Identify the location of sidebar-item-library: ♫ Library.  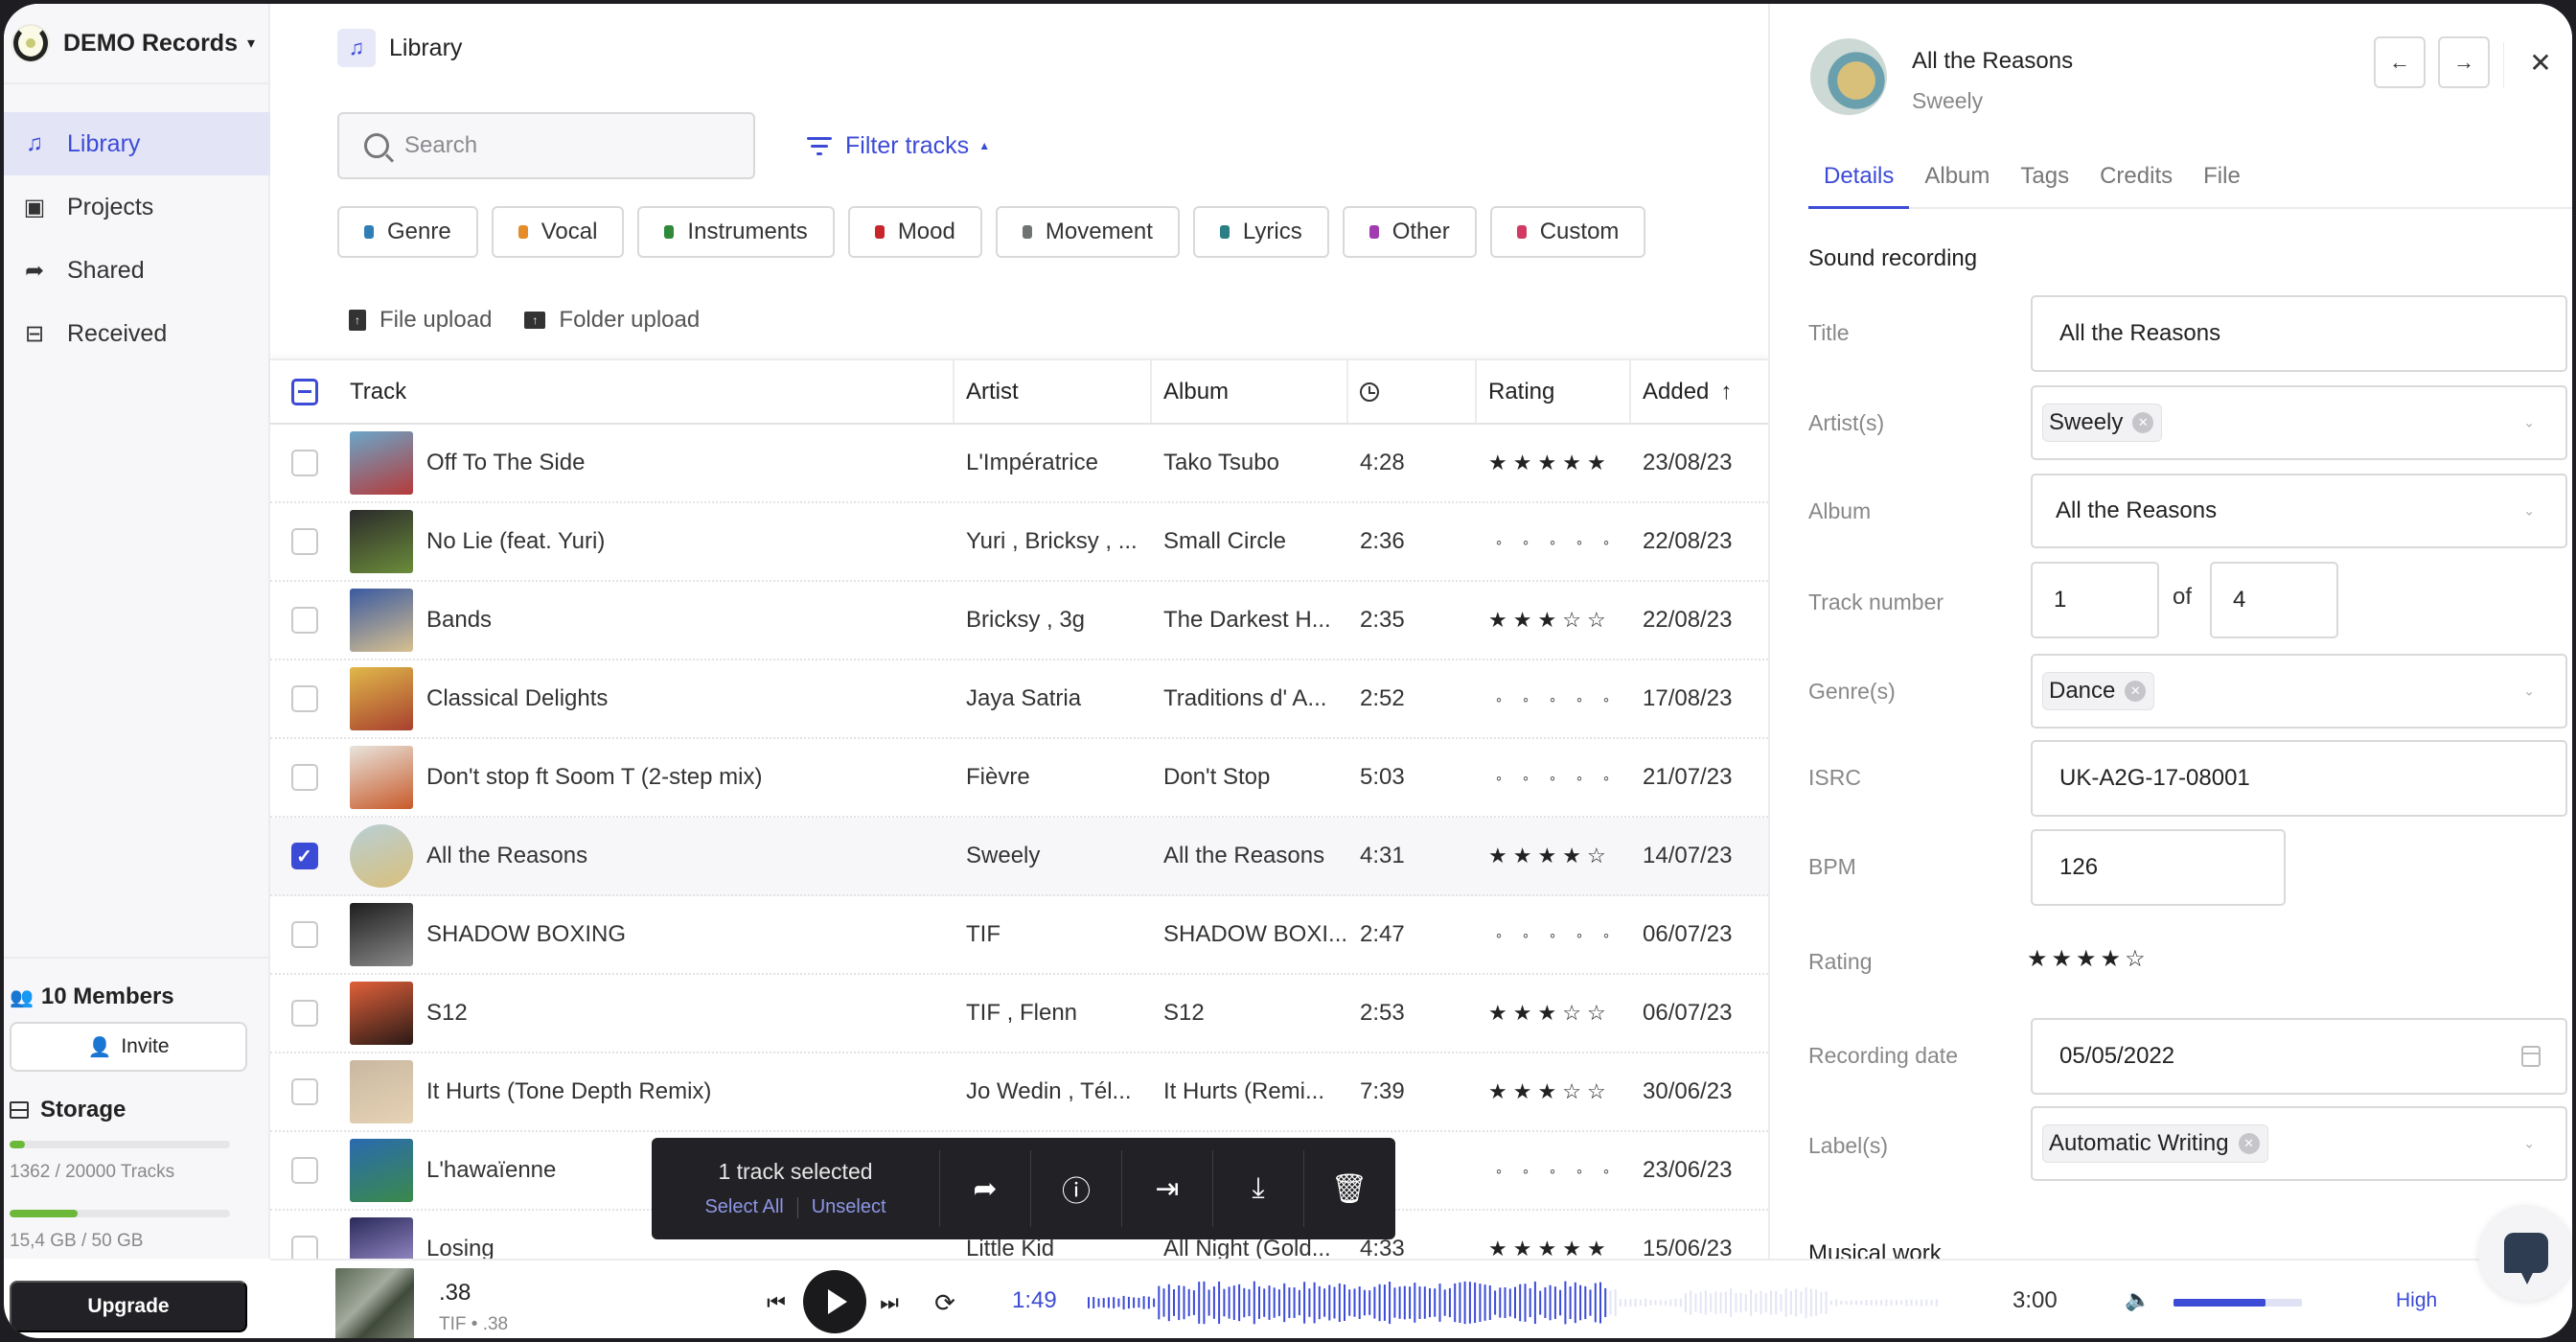
(137, 143).